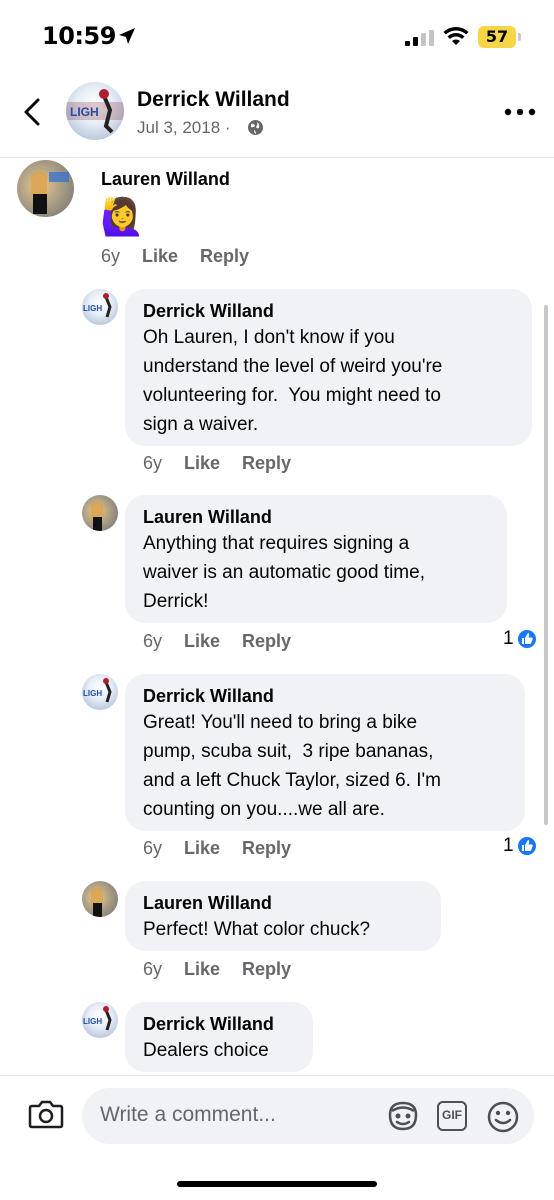  Describe the element at coordinates (419, 38) in the screenshot. I see `signal-icon` at that location.